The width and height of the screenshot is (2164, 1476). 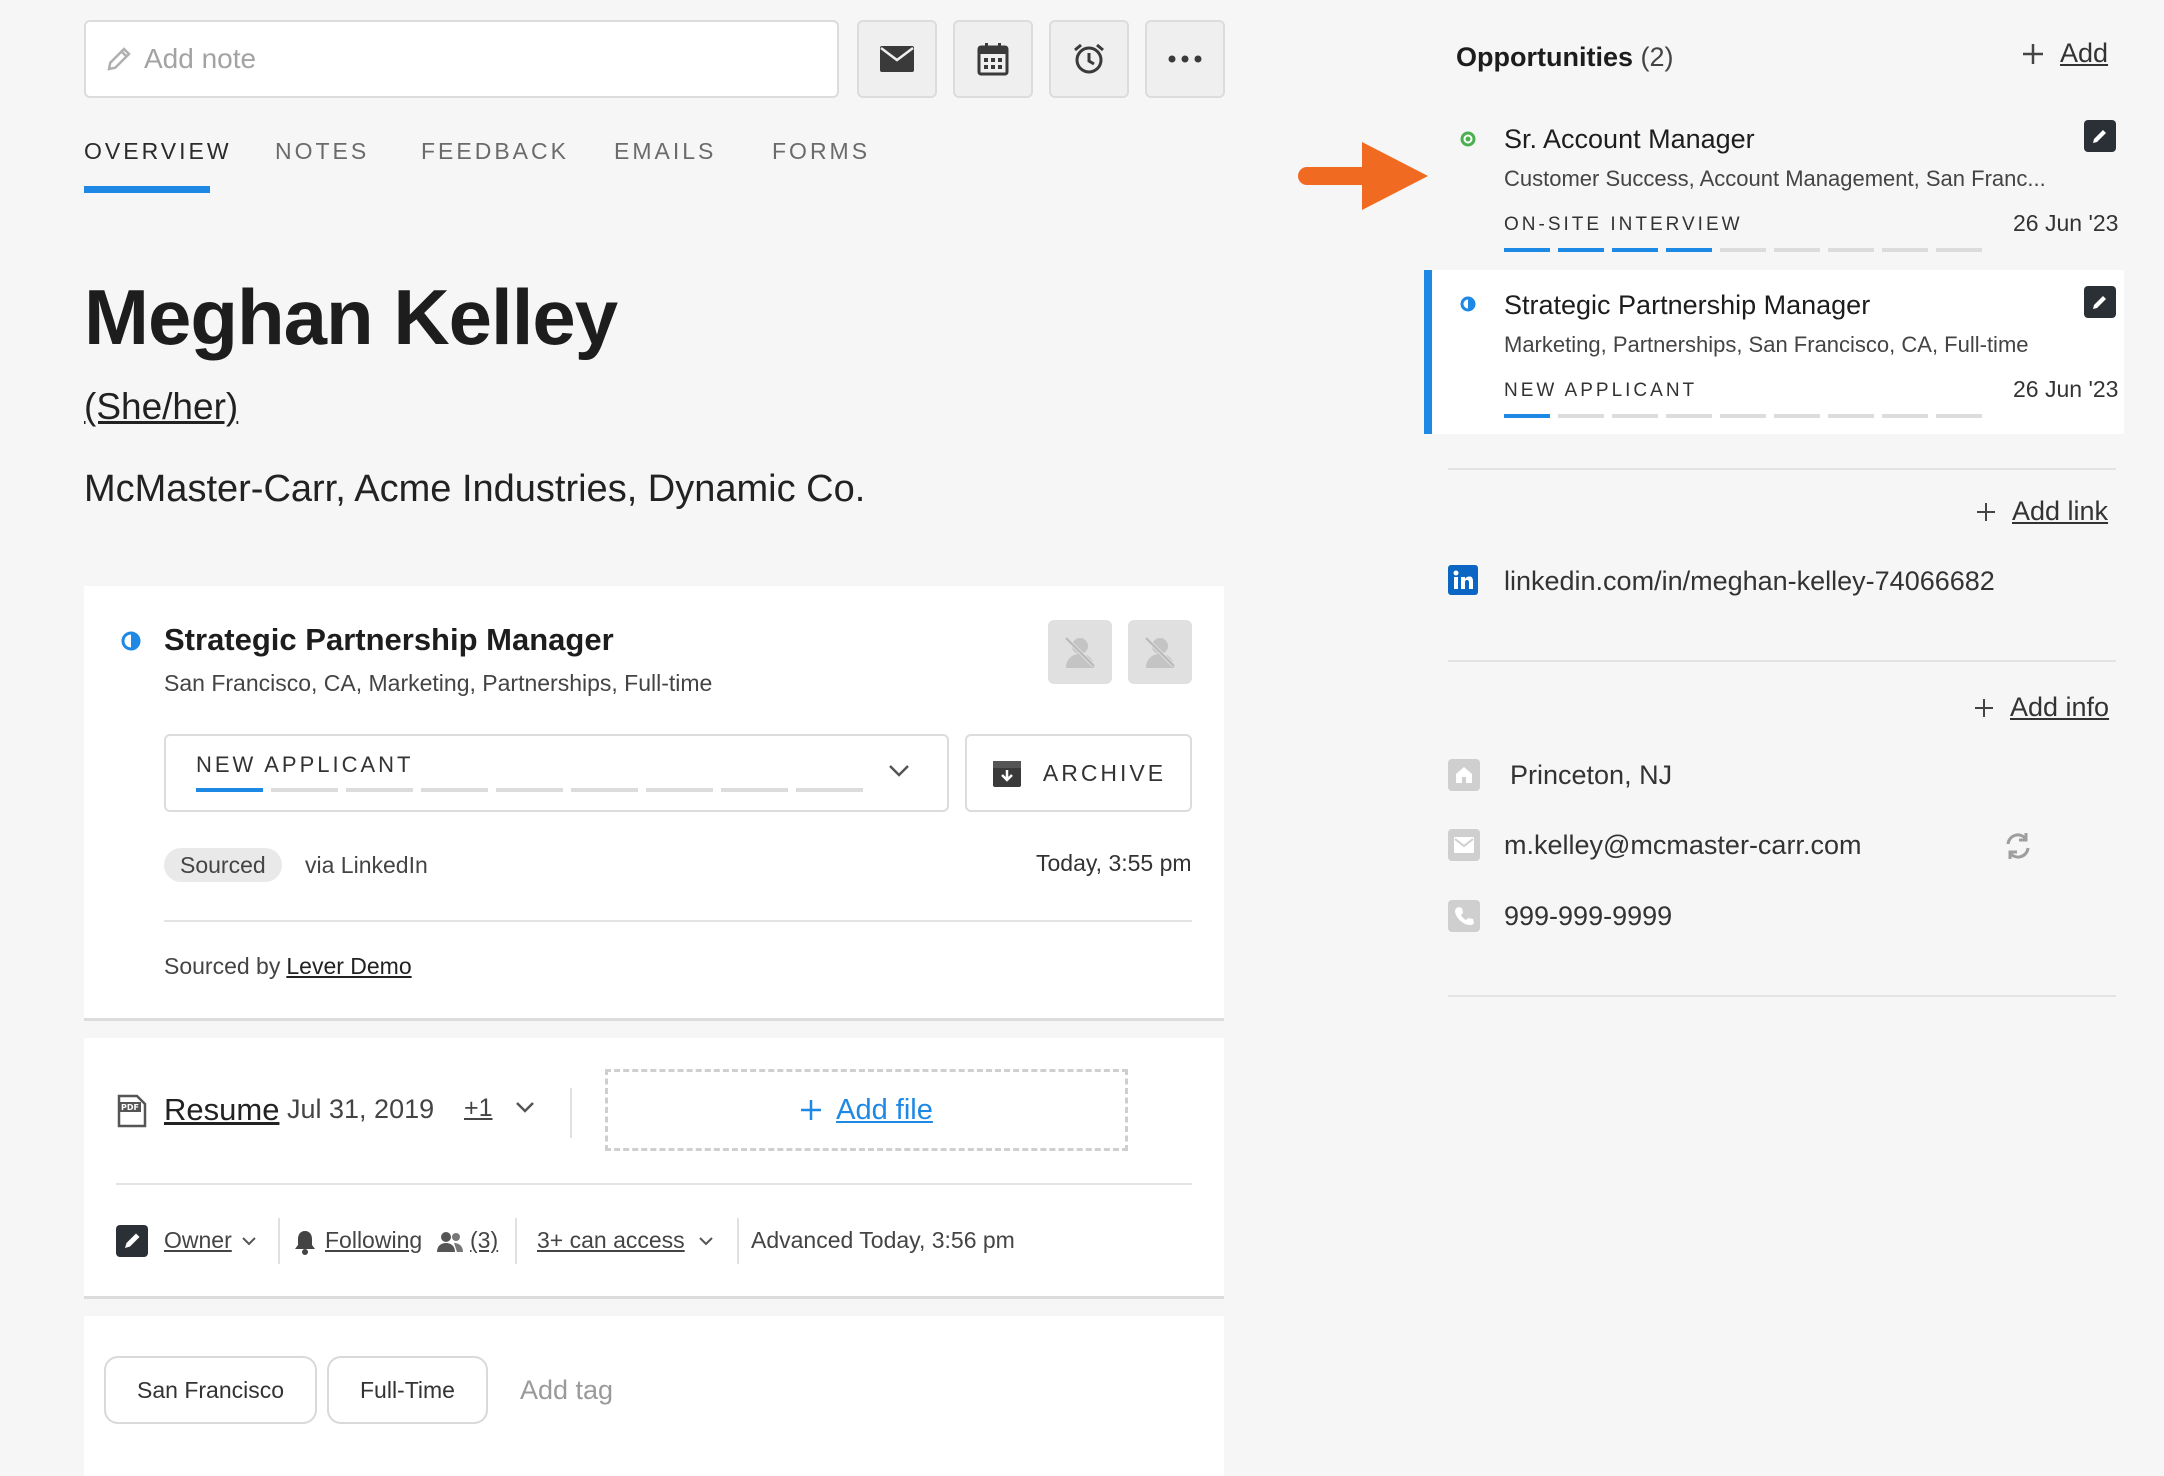 What do you see at coordinates (993, 59) in the screenshot?
I see `schedule-button` at bounding box center [993, 59].